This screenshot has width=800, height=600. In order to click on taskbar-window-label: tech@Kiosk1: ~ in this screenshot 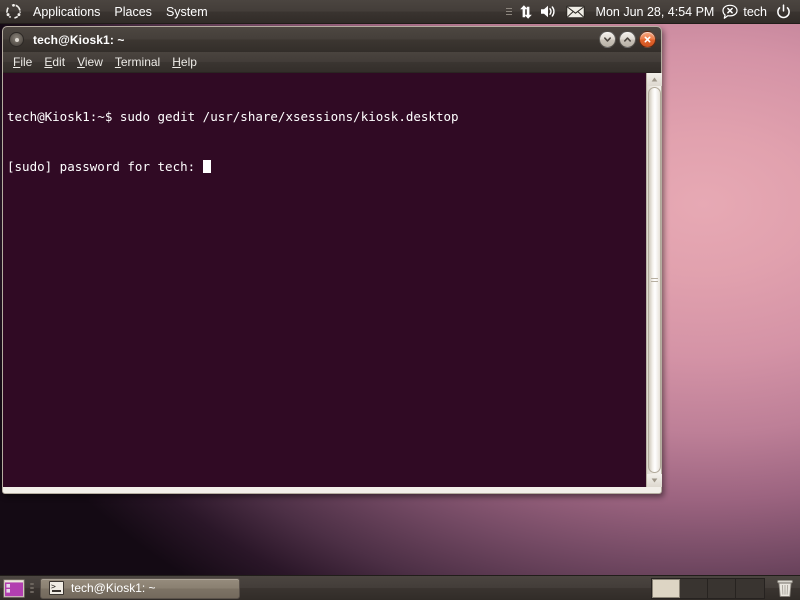, I will do `click(113, 588)`.